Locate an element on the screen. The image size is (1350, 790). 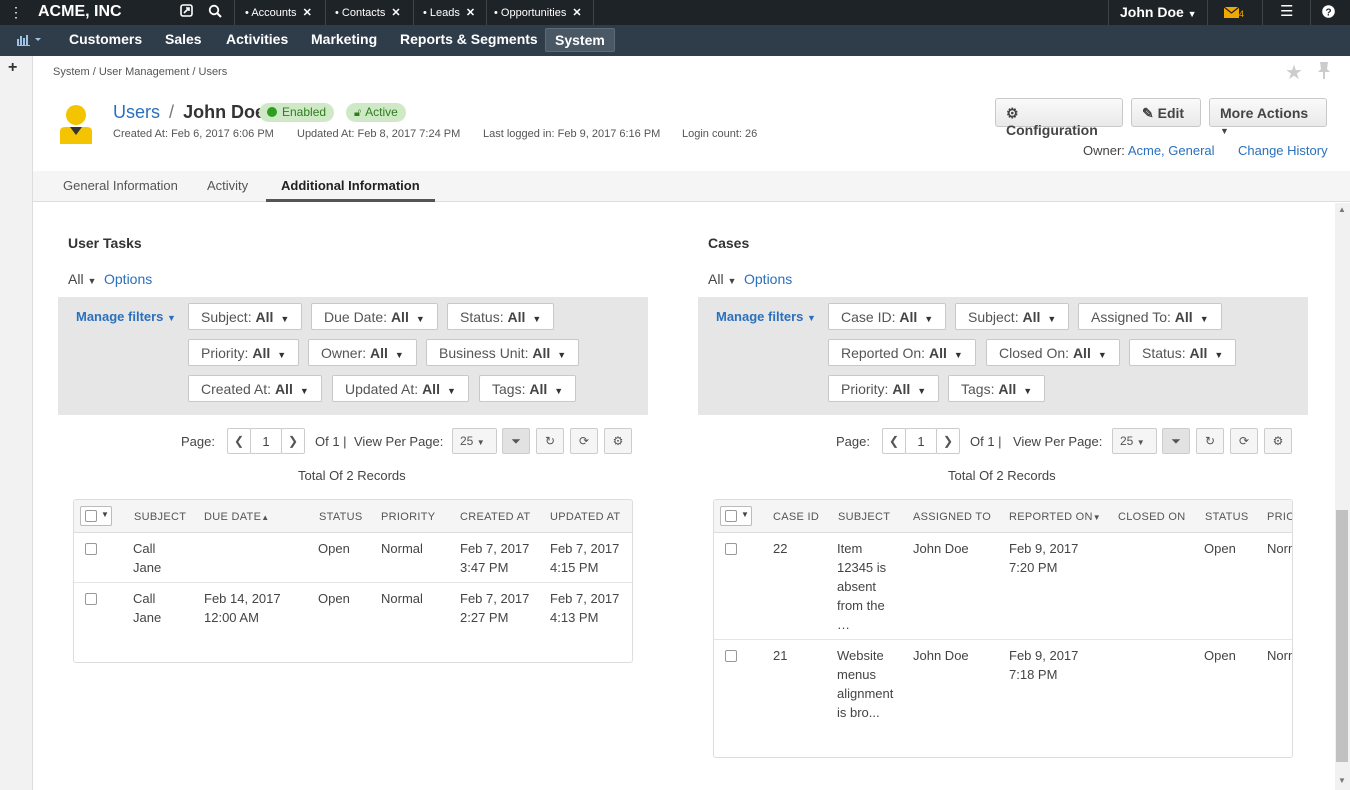
tasks-manage-filters: Manage filters ▼ is located at coordinates (126, 316).